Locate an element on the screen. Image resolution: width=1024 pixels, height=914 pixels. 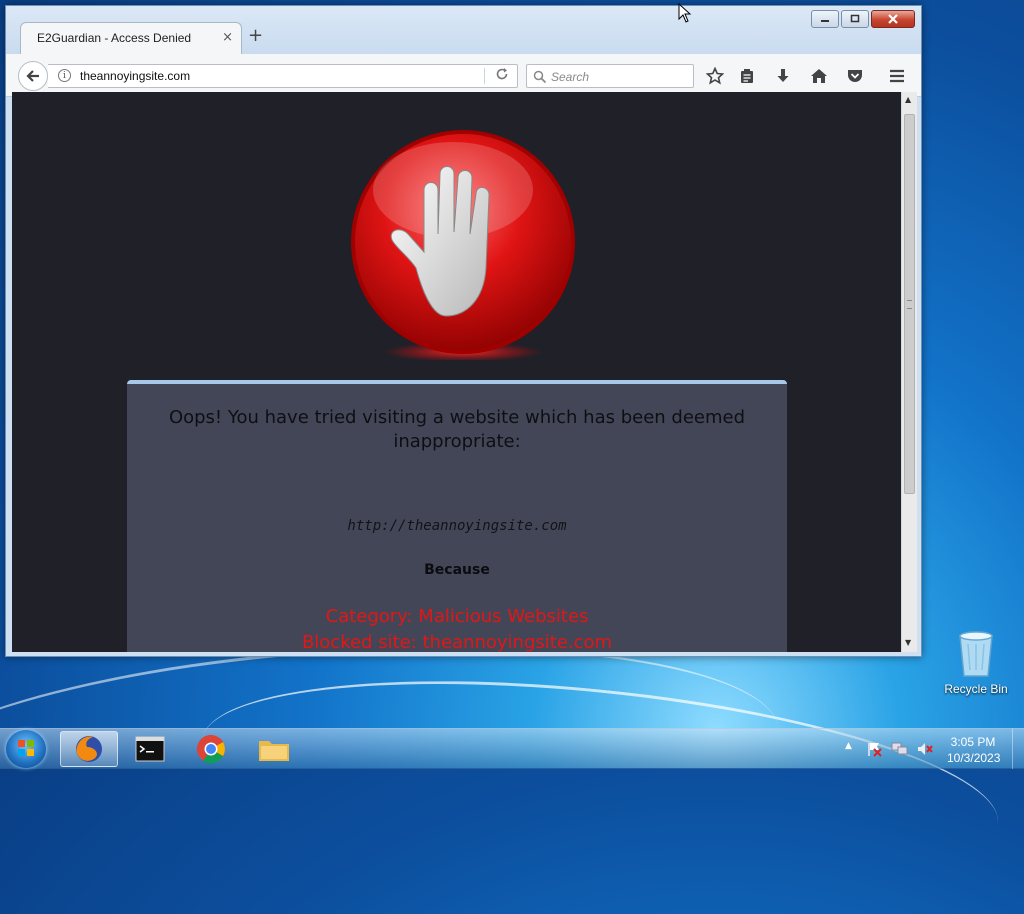
bookmark-star-icon is located at coordinates (715, 76).